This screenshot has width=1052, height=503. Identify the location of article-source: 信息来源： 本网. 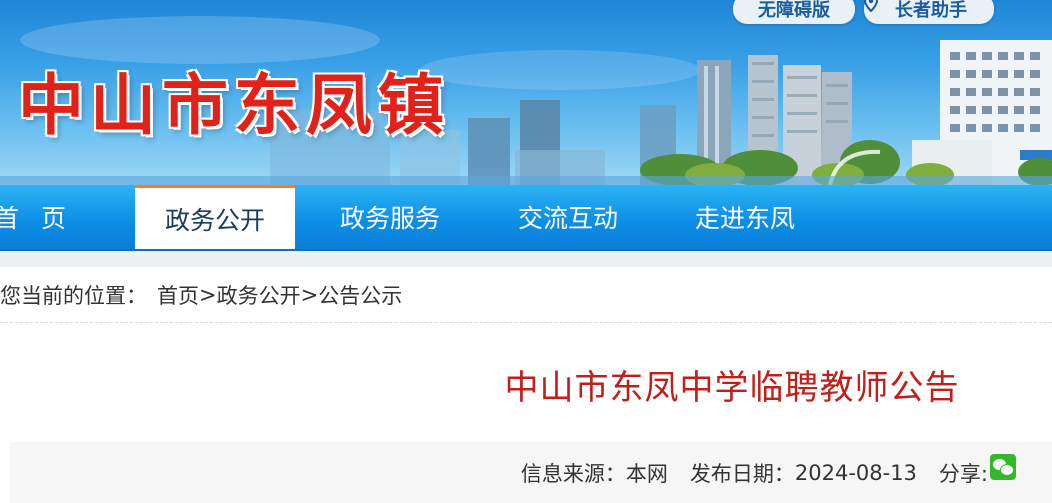
(594, 473).